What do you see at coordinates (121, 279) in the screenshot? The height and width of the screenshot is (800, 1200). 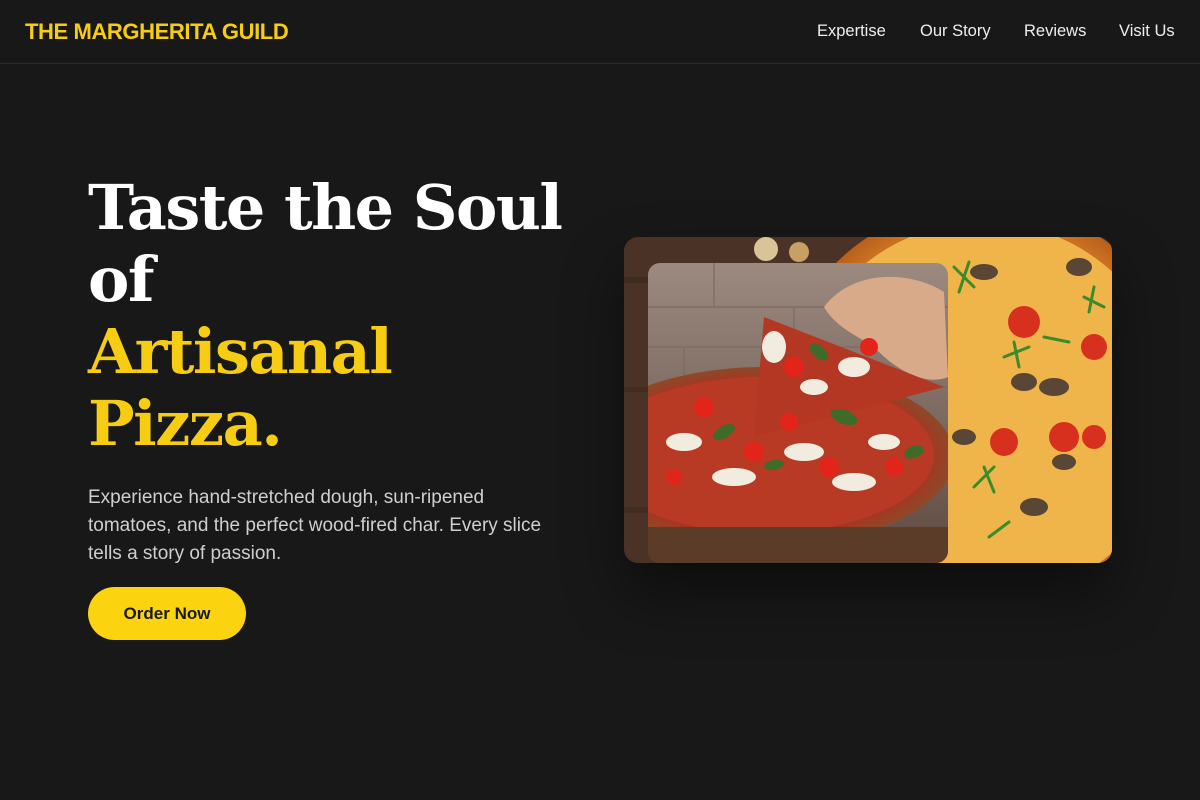 I see `hero-title-line: of` at bounding box center [121, 279].